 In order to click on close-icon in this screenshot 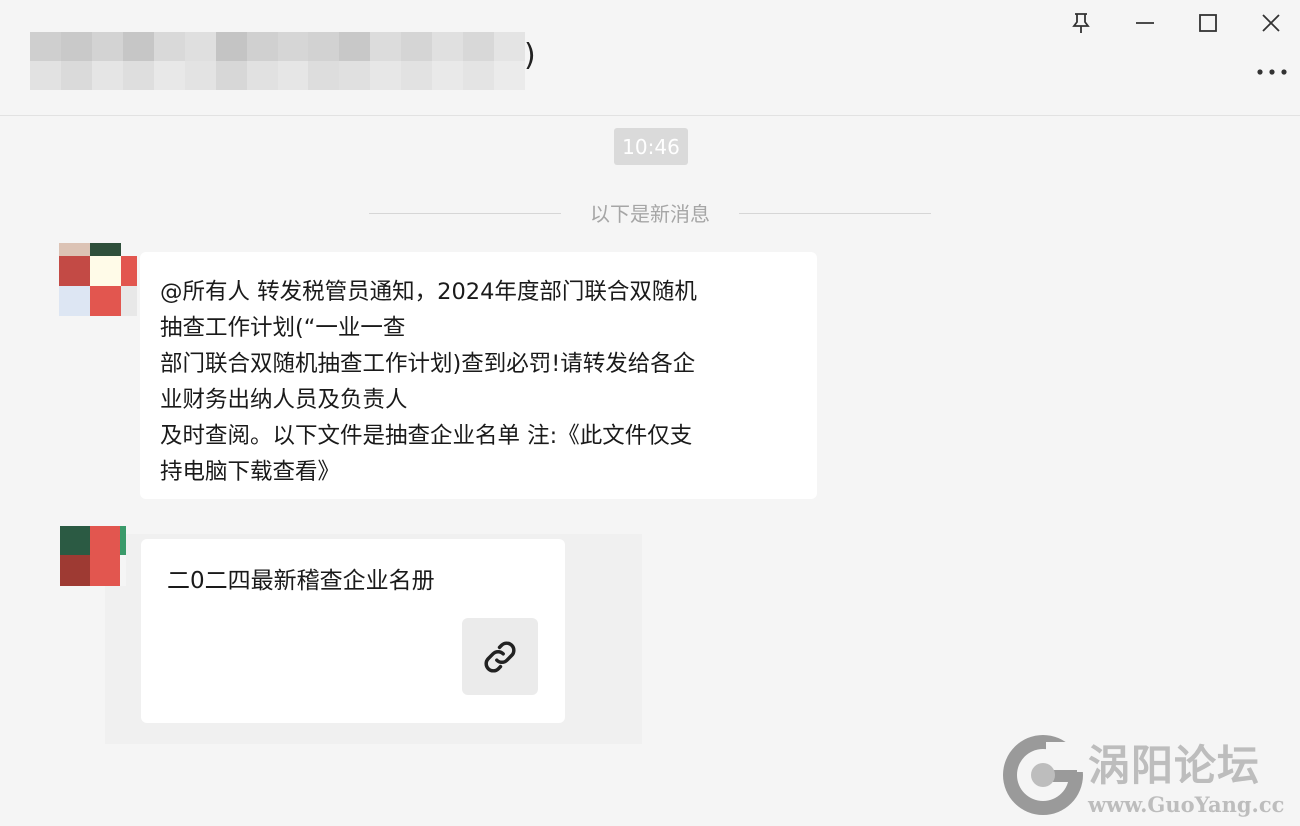, I will do `click(1271, 23)`.